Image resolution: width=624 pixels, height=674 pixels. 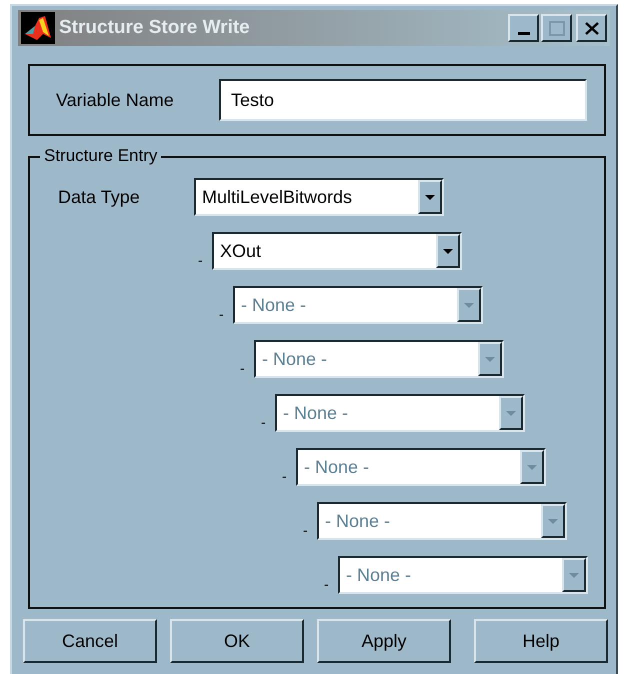 I want to click on minimize-button, so click(x=523, y=28).